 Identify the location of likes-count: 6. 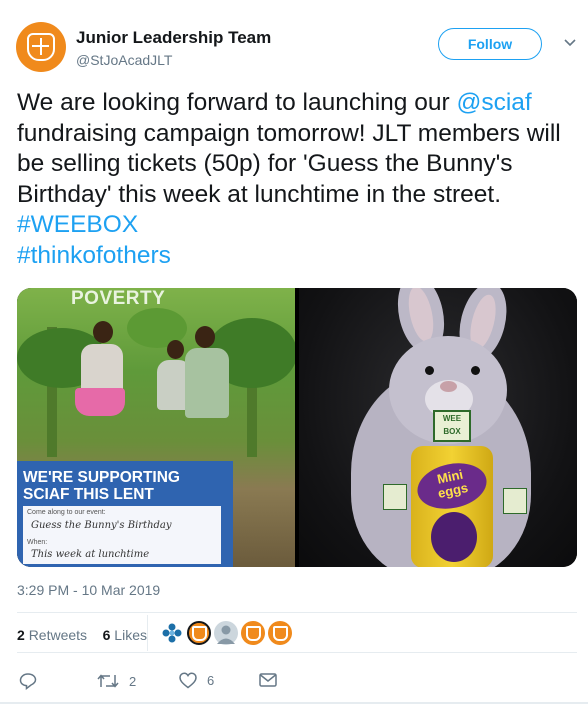
(106, 635).